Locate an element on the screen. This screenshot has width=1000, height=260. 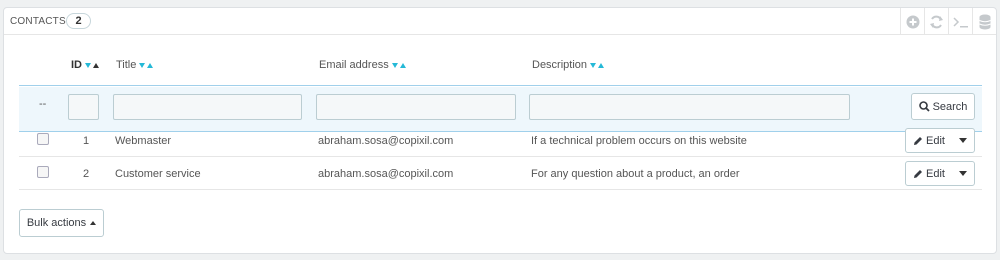
row-title: Customer service is located at coordinates (158, 174).